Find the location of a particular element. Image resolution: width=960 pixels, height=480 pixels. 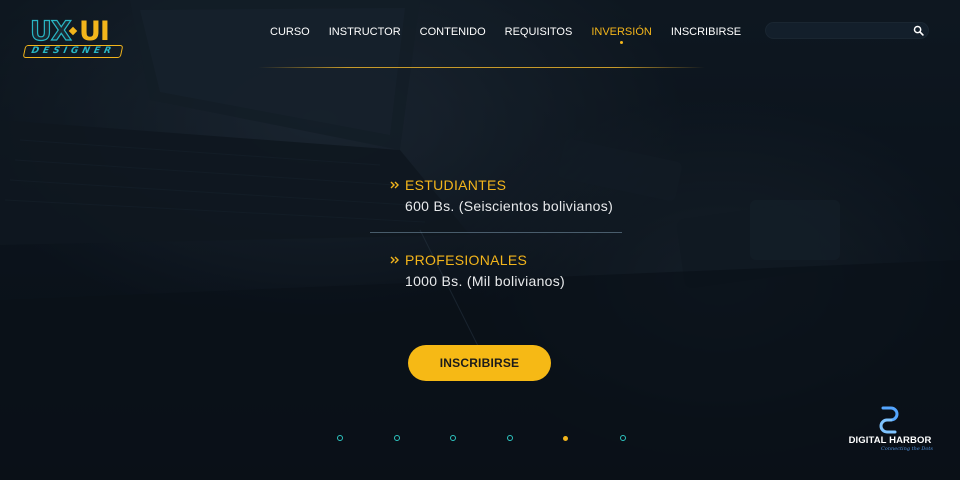

search-icon is located at coordinates (918, 30).